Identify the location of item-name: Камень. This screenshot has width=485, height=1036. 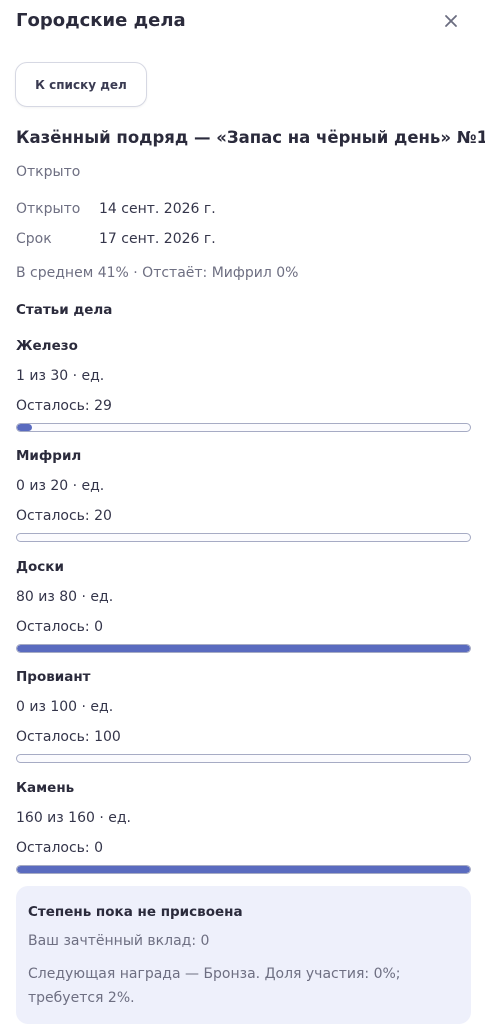
(45, 788).